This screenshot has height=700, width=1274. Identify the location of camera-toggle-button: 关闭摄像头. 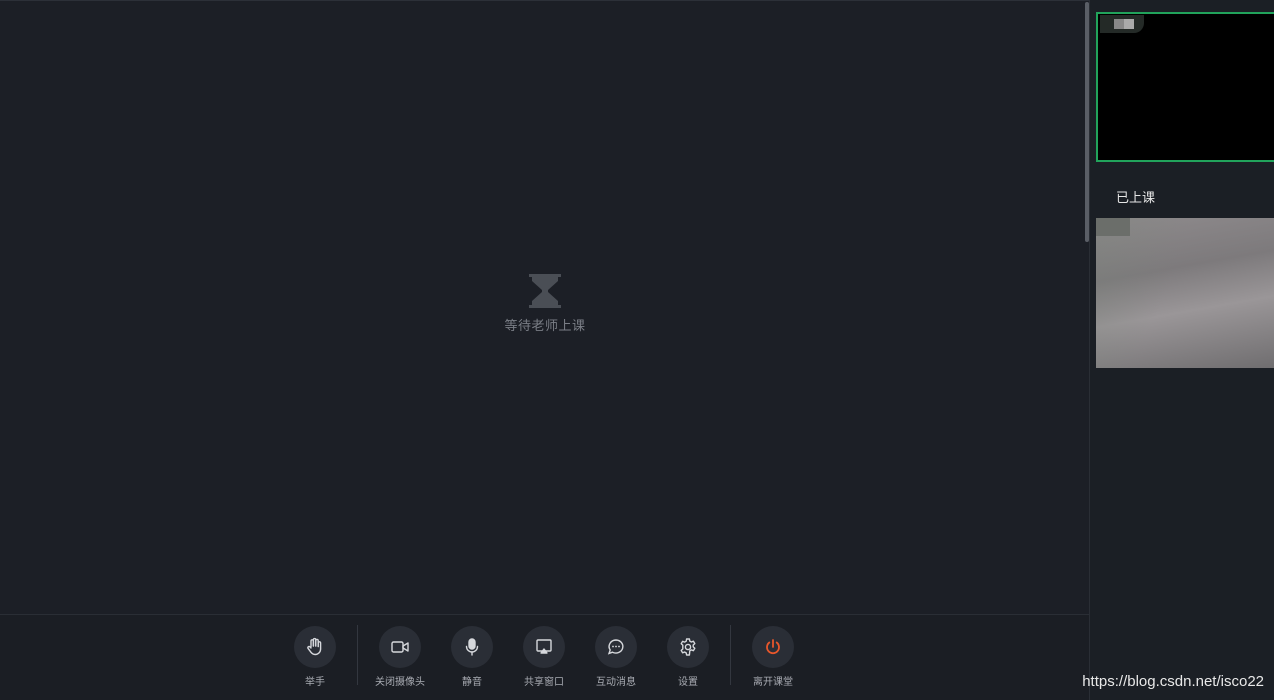
(400, 657).